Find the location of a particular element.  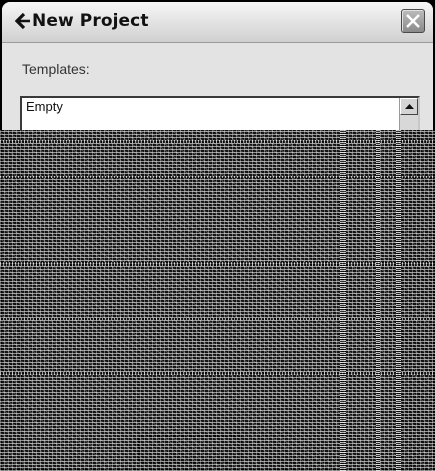

list-item: Empty is located at coordinates (210, 106).